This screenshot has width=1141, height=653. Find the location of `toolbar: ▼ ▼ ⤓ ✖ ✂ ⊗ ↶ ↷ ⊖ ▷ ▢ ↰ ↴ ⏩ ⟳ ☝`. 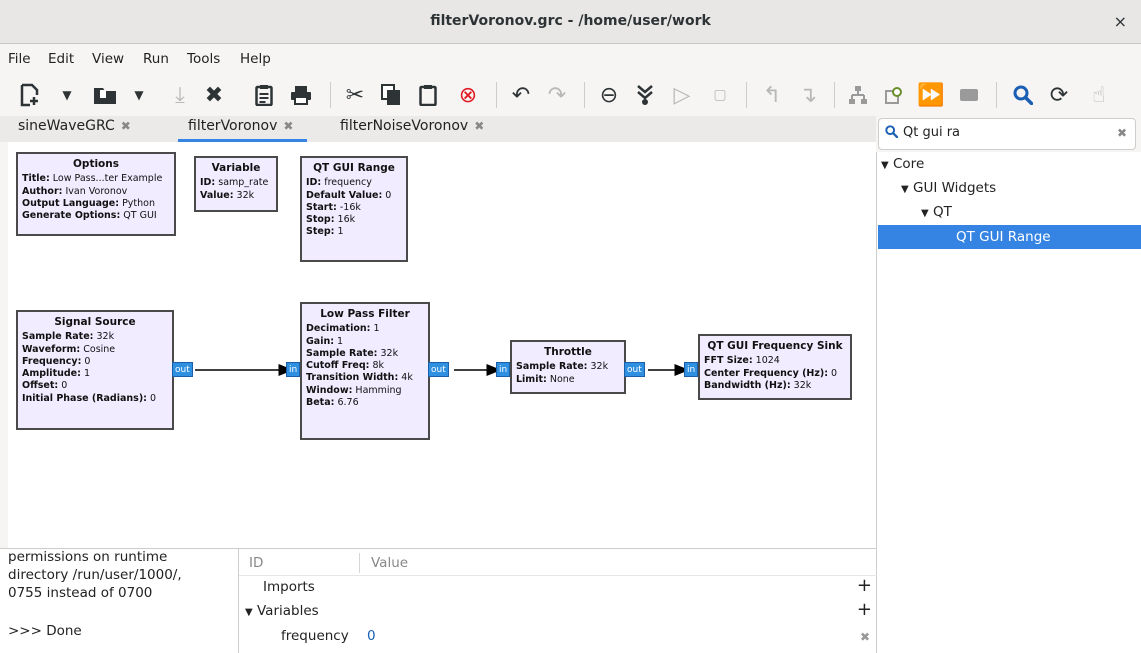

toolbar: ▼ ▼ ⤓ ✖ ✂ ⊗ ↶ ↷ ⊖ ▷ ▢ ↰ ↴ ⏩ ⟳ ☝ is located at coordinates (570, 95).